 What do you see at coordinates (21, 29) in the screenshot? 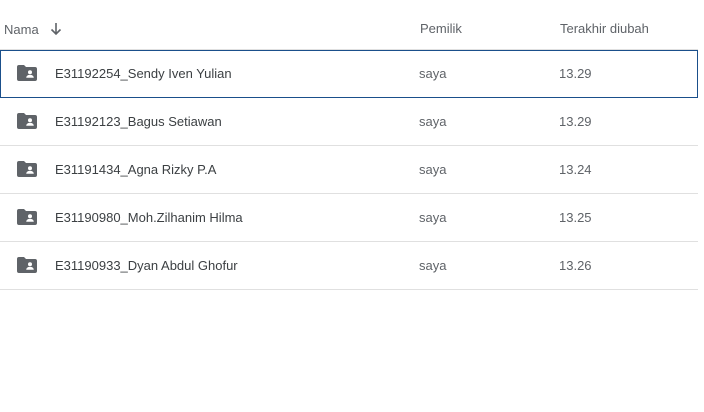
I see `column-header-name-label: Nama` at bounding box center [21, 29].